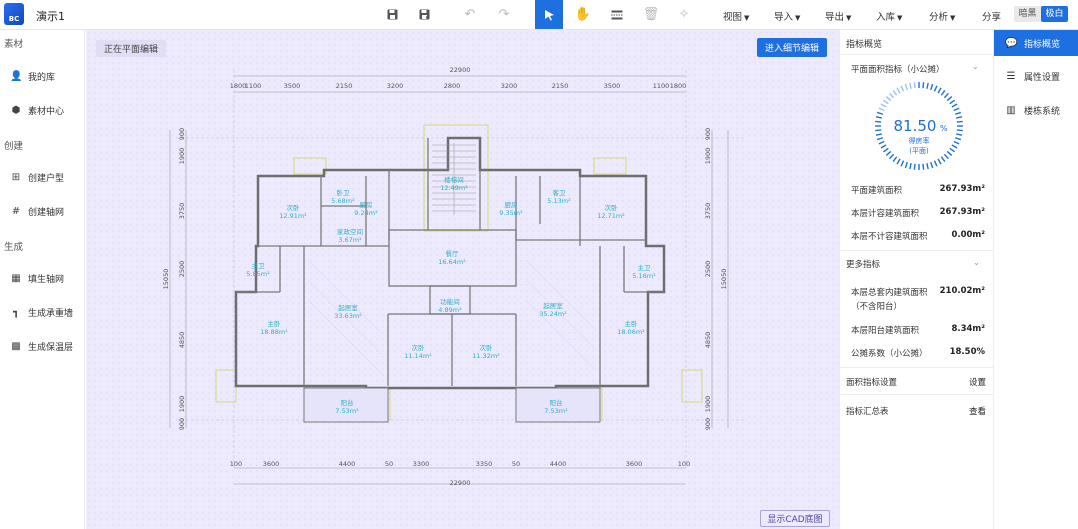  I want to click on tab-property-settings: ☰ 属性设置, so click(1036, 76).